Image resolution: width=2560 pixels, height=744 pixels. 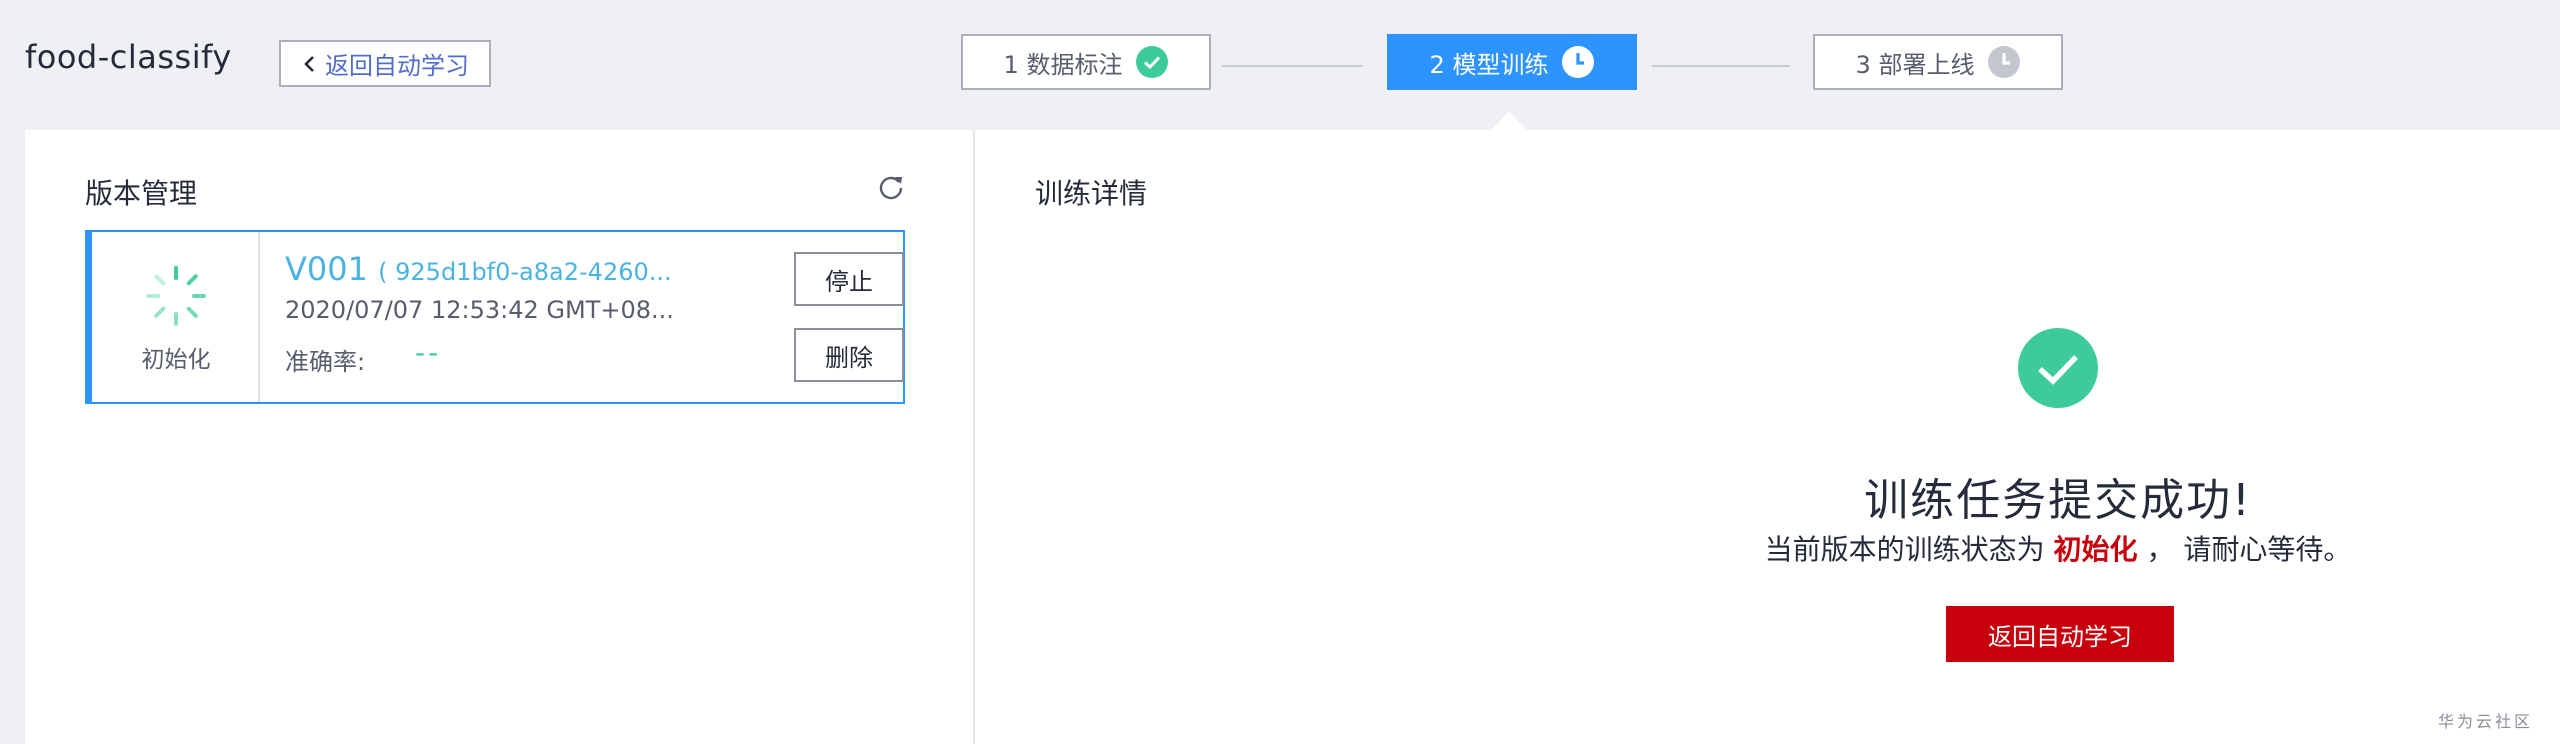 I want to click on step-data-labeling: 1 数据标注, so click(x=1086, y=62).